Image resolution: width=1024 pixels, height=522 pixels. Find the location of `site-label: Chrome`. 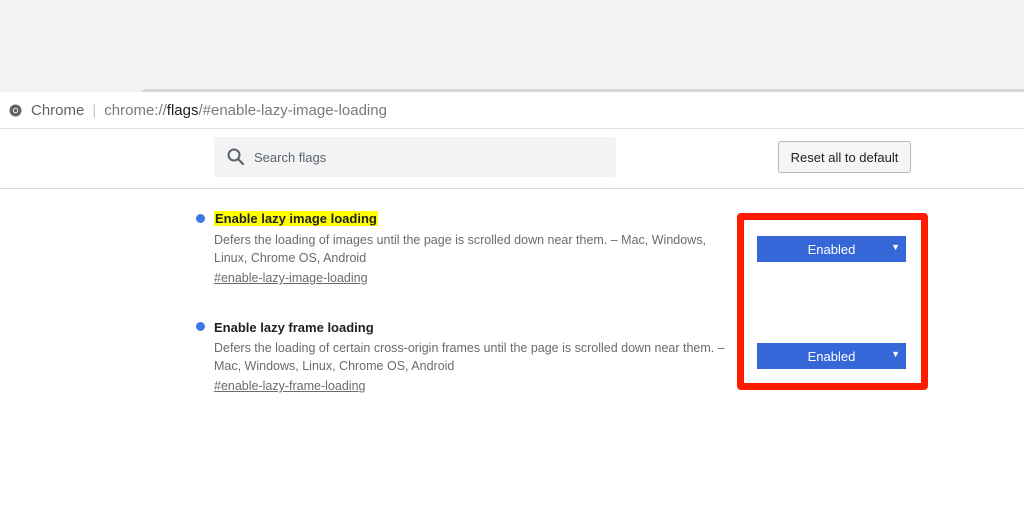

site-label: Chrome is located at coordinates (58, 110).